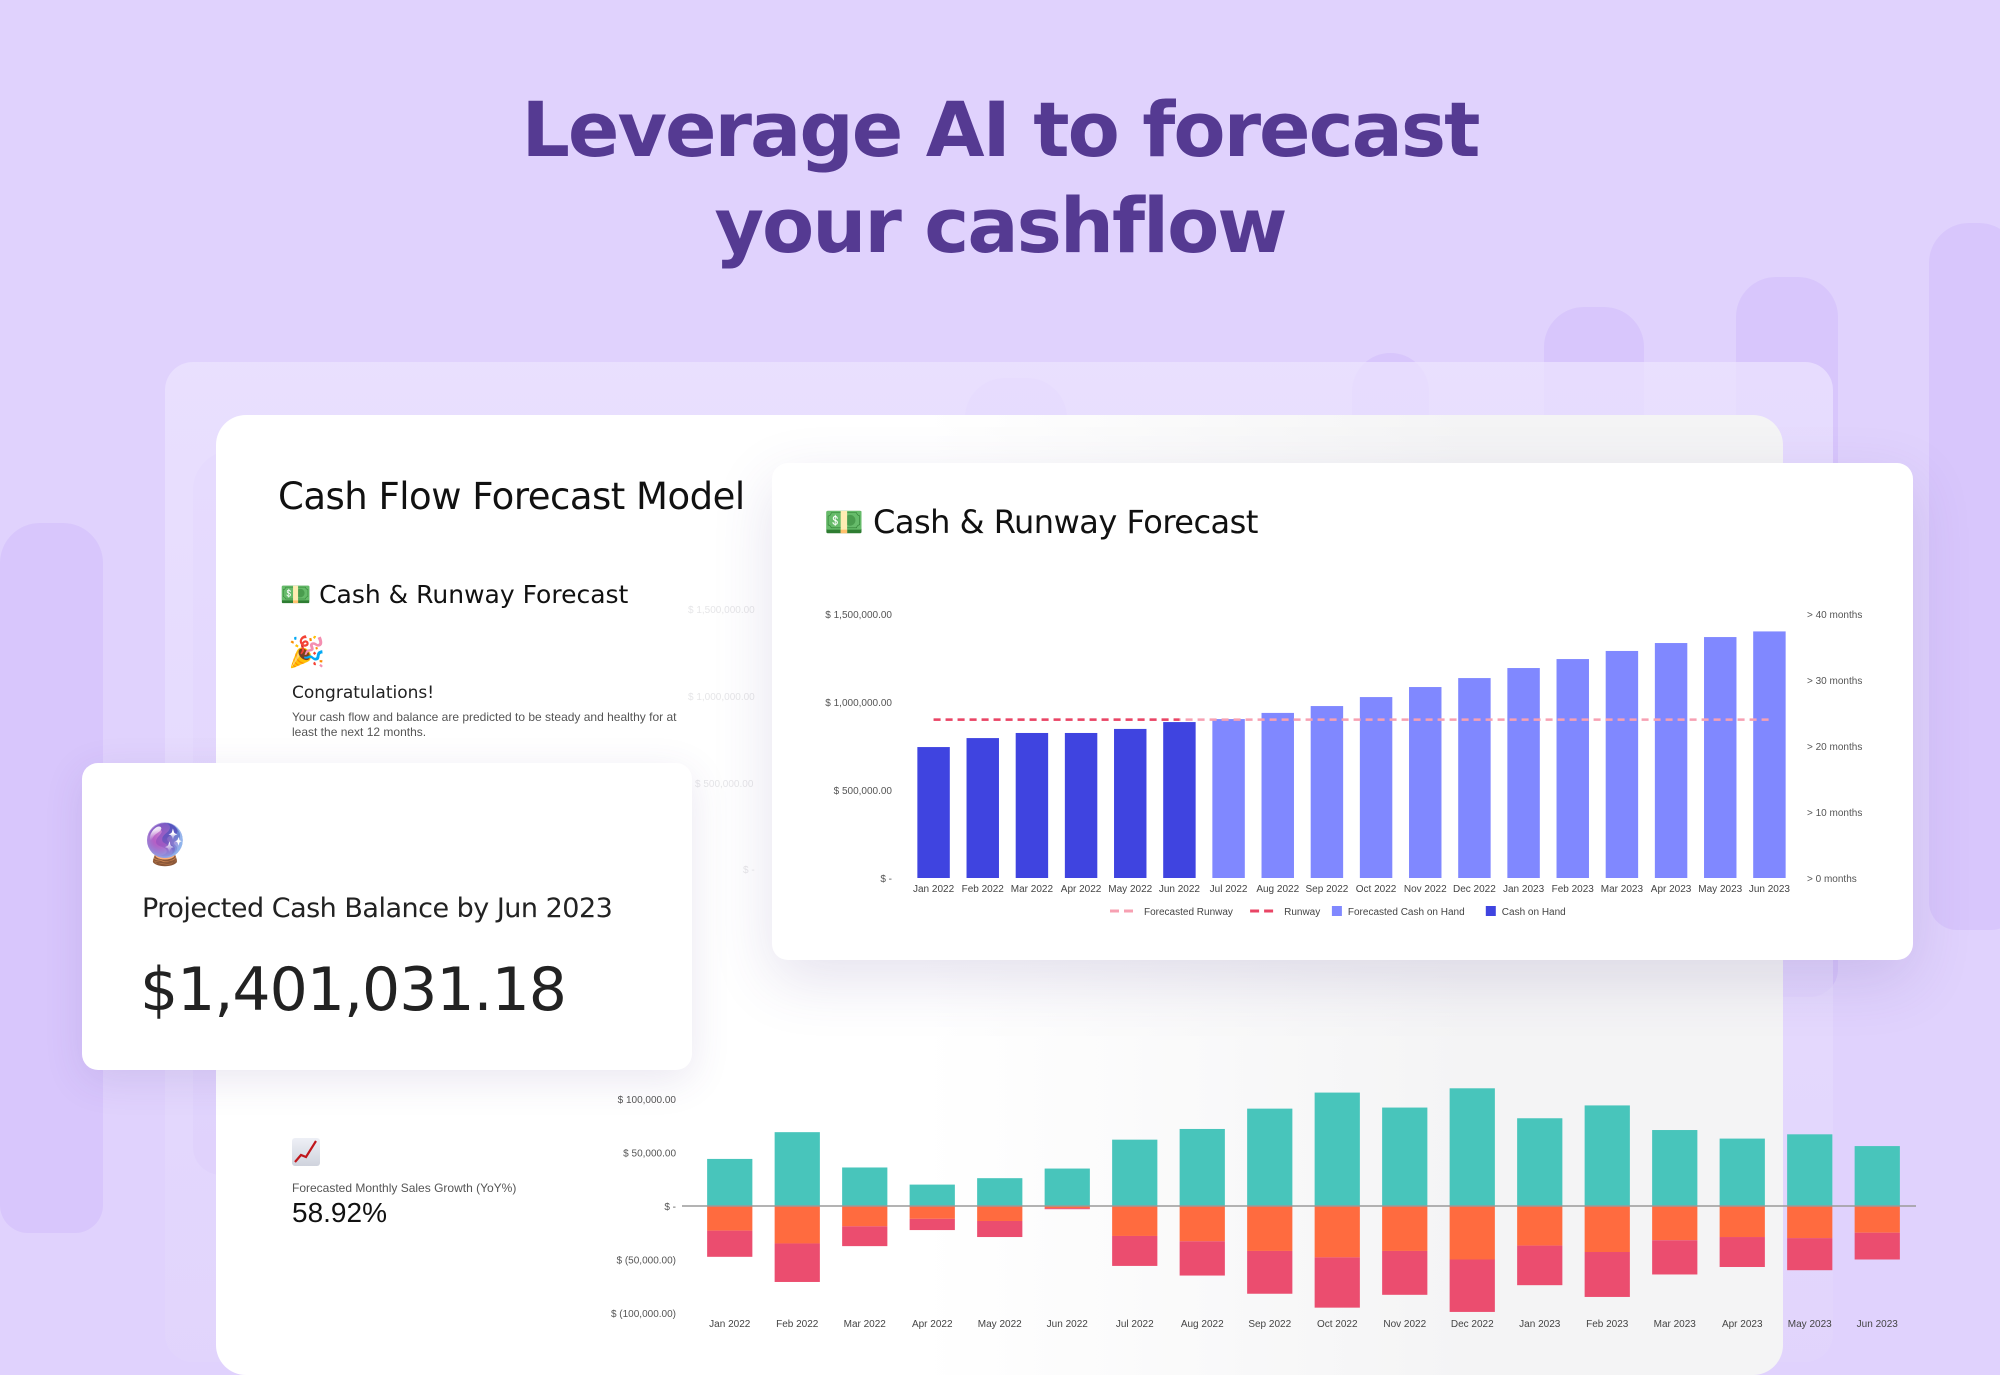  What do you see at coordinates (1675, 1324) in the screenshot?
I see `x-tick-label: Mar 2023` at bounding box center [1675, 1324].